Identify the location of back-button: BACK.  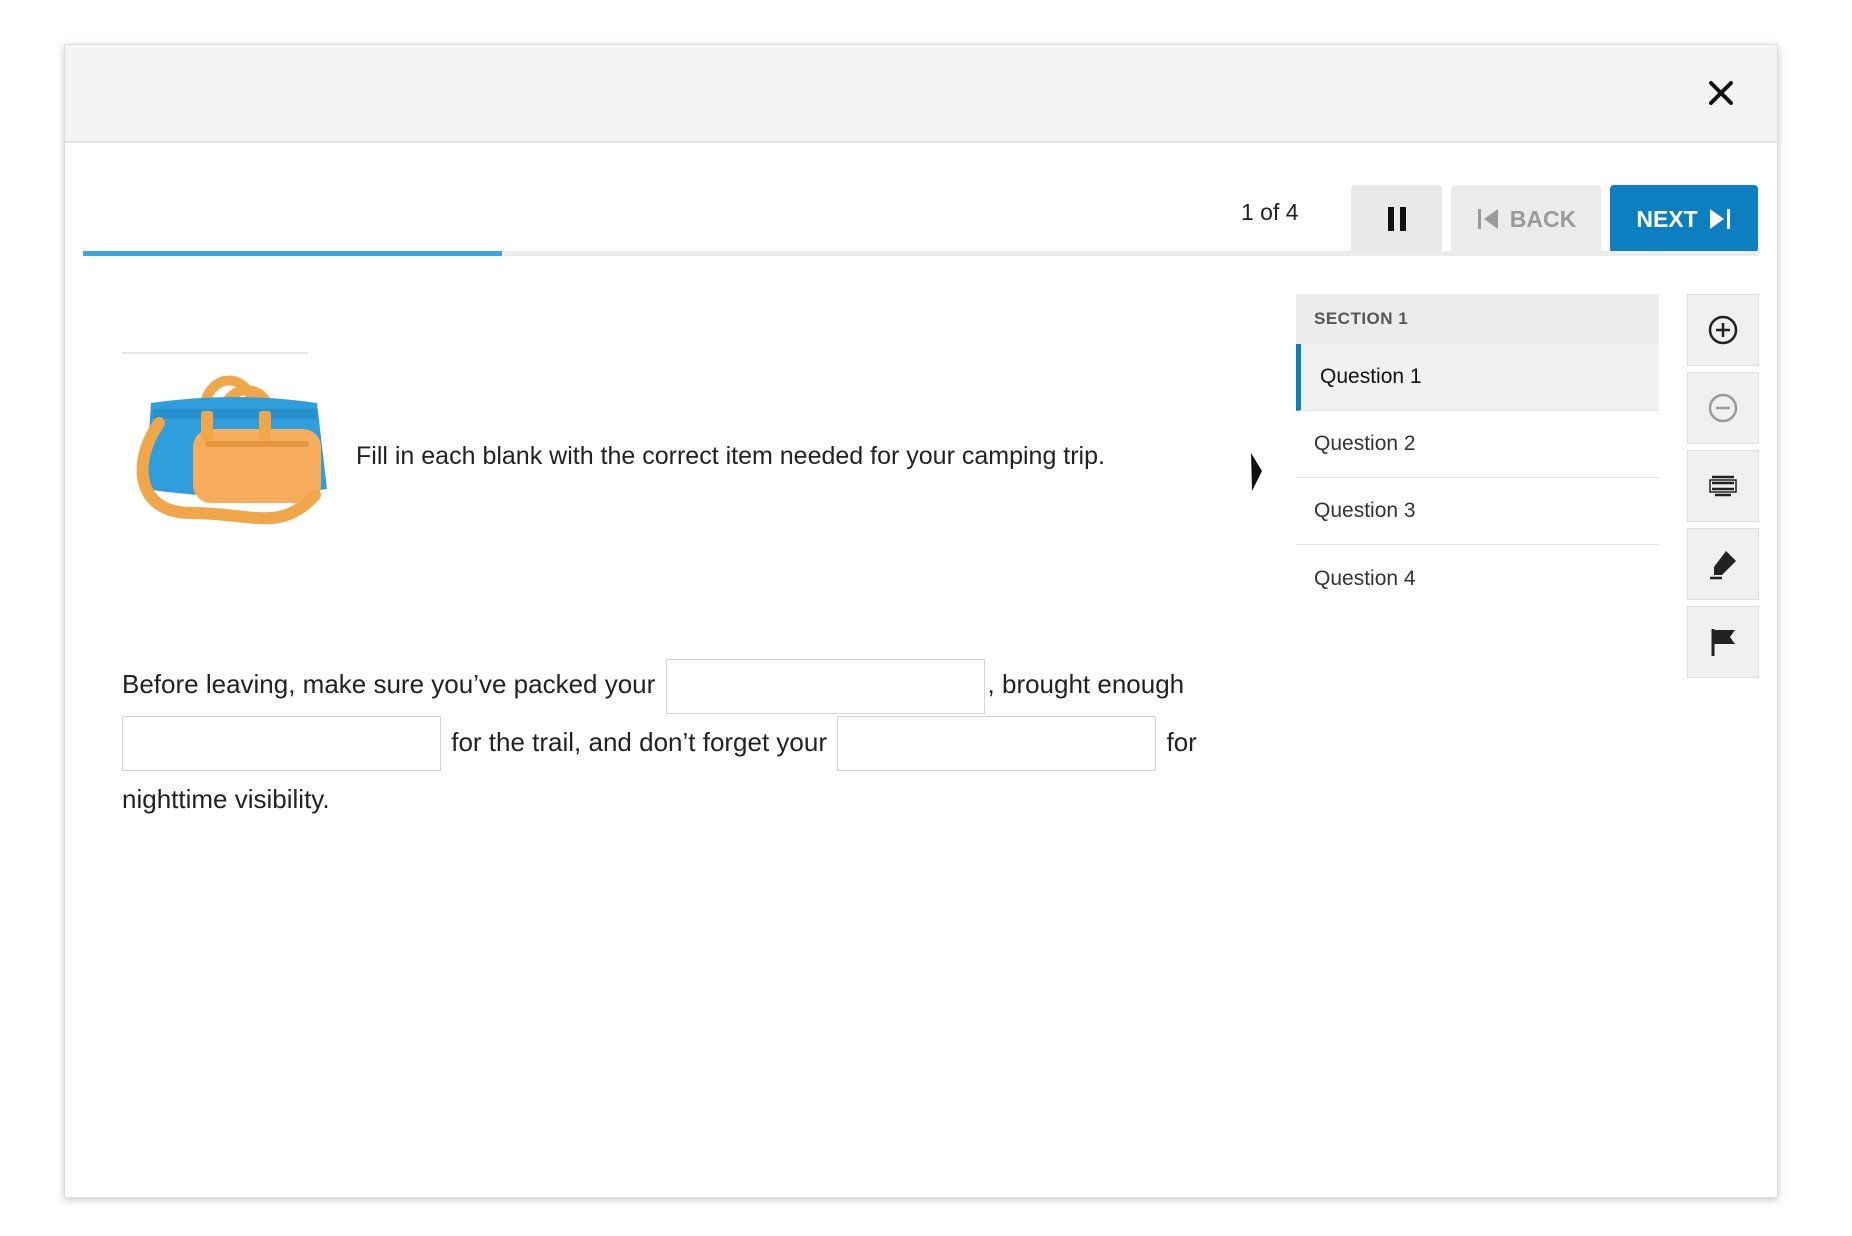
(1526, 219).